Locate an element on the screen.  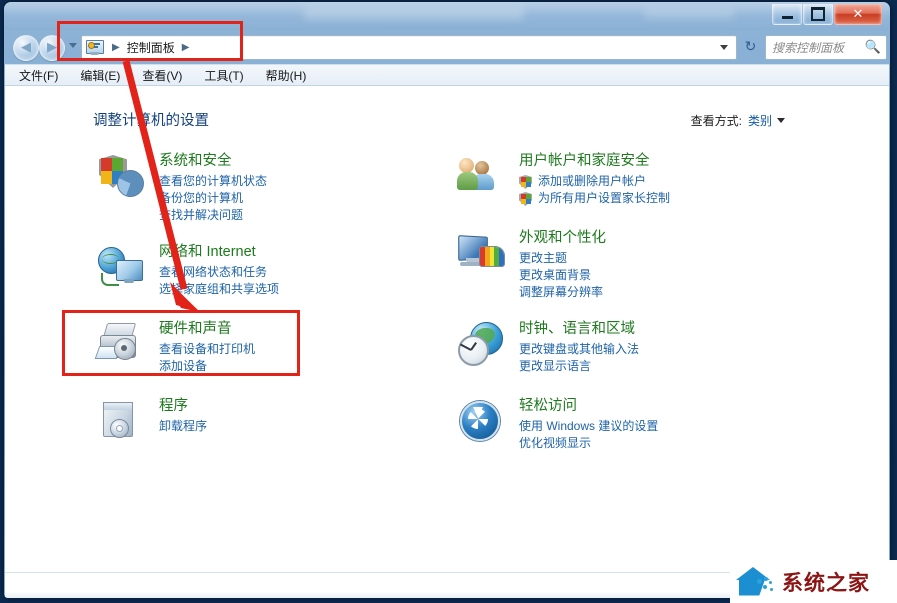
maximize-icon is located at coordinates (818, 14).